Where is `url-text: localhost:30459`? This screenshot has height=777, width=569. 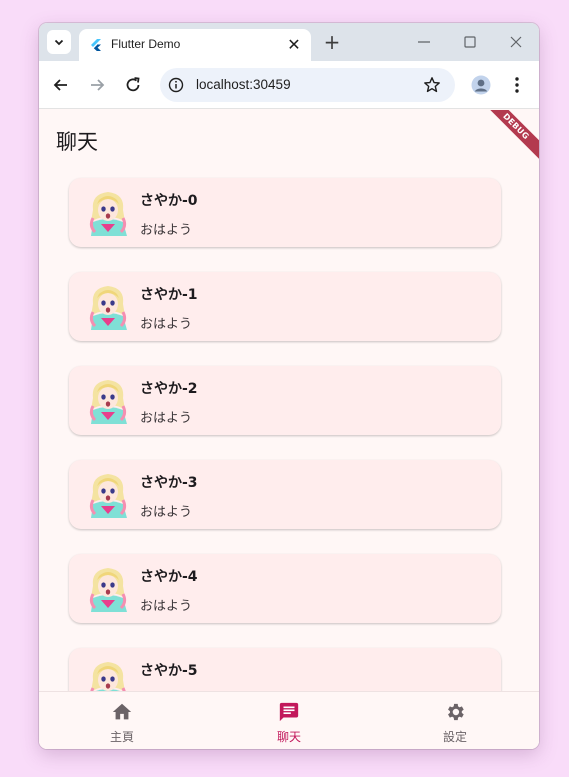
url-text: localhost:30459 is located at coordinates (243, 84).